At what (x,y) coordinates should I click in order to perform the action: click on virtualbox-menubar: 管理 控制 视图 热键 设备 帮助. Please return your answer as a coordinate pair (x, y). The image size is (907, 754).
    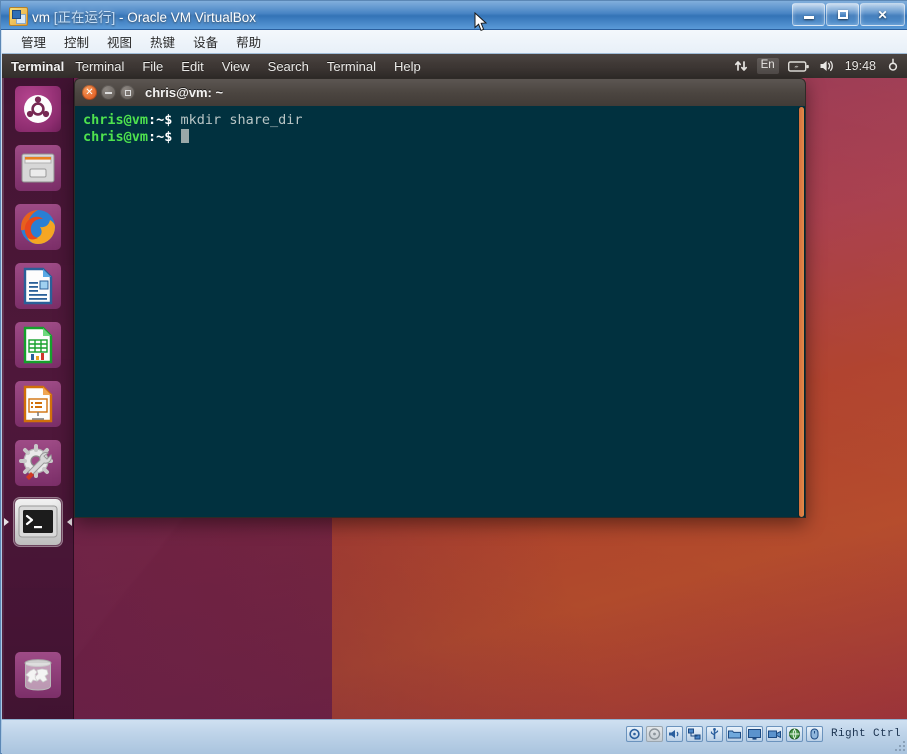
    Looking at the image, I should click on (454, 42).